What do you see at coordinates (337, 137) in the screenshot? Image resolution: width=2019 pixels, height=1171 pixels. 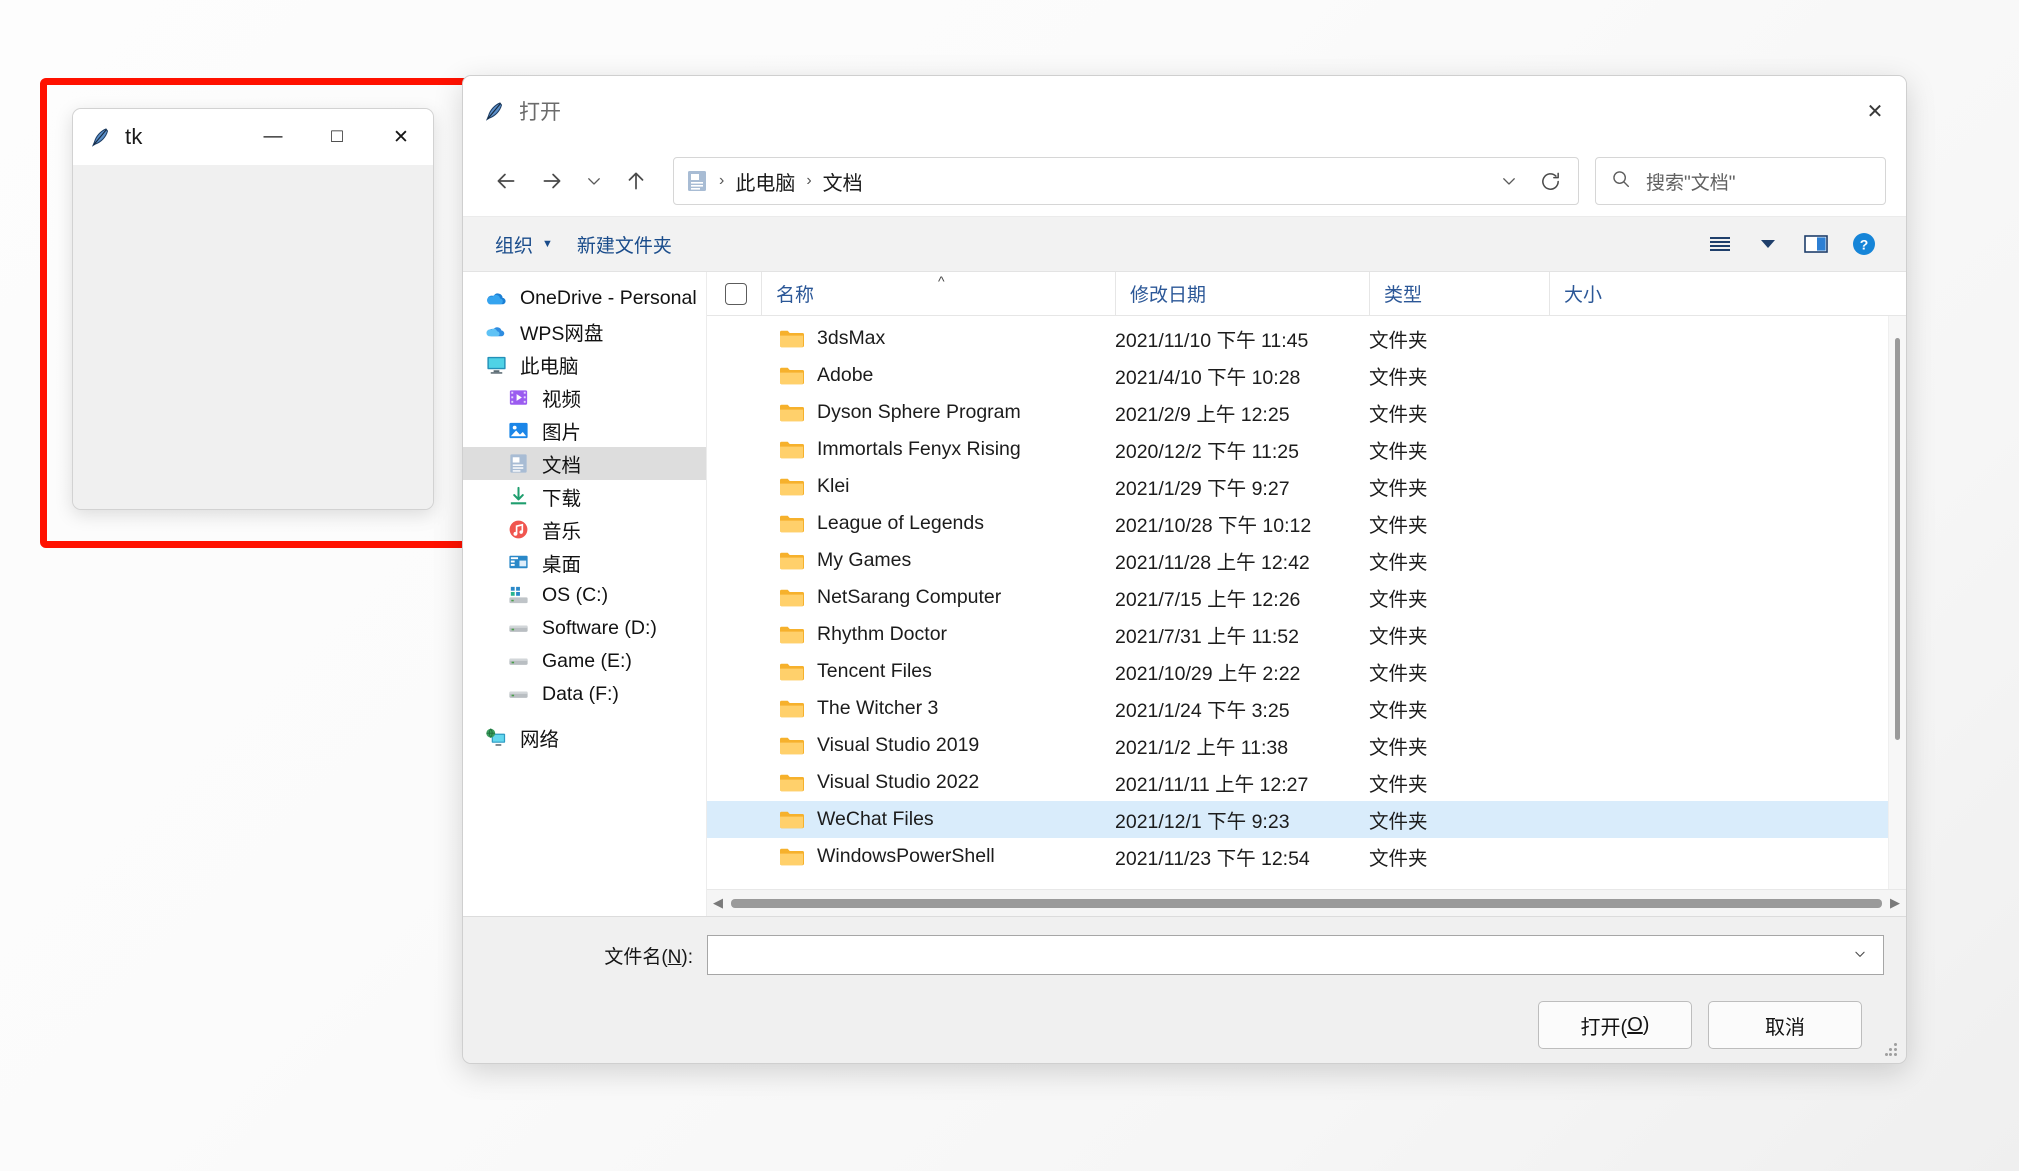 I see `tk-maximize-button: □` at bounding box center [337, 137].